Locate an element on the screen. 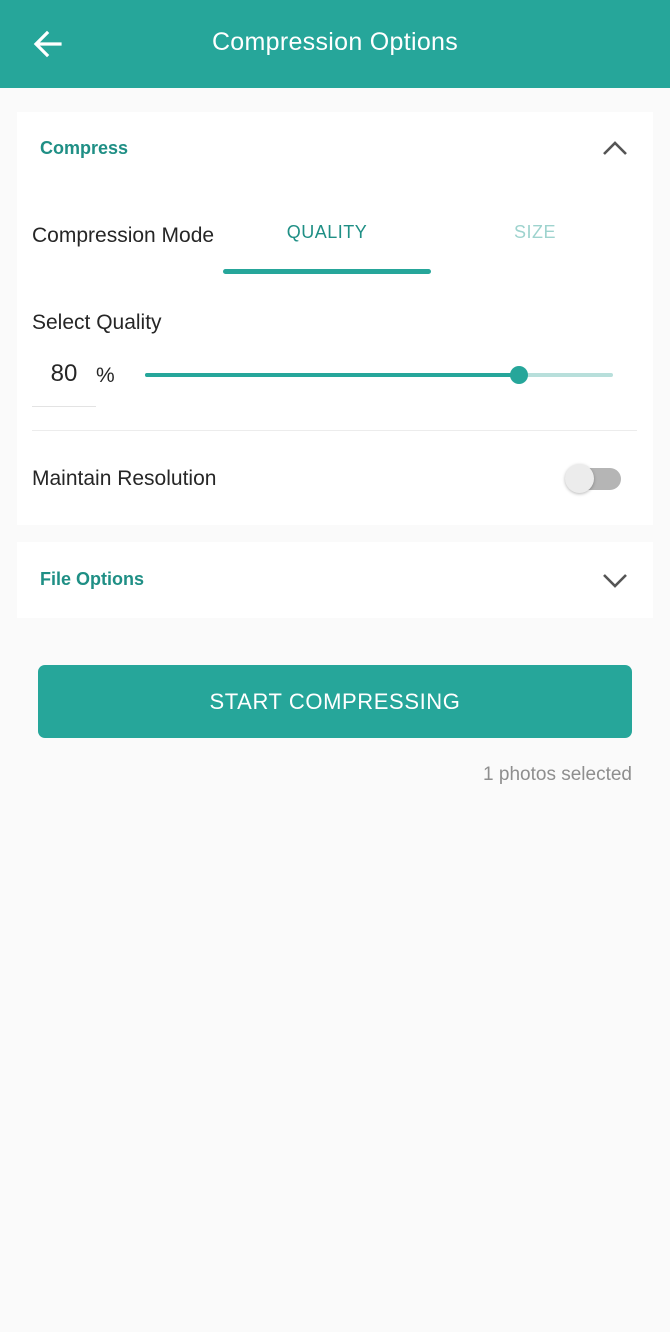 This screenshot has height=1332, width=670. chevron-up-icon is located at coordinates (615, 148).